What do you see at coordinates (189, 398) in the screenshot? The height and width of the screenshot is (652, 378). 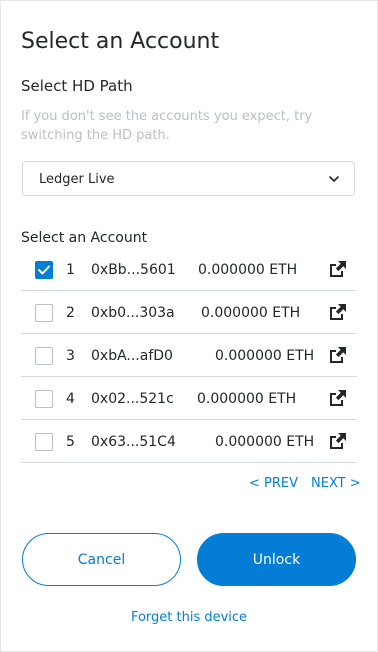 I see `account-row: 4 0x02...521c 0.000000 ETH` at bounding box center [189, 398].